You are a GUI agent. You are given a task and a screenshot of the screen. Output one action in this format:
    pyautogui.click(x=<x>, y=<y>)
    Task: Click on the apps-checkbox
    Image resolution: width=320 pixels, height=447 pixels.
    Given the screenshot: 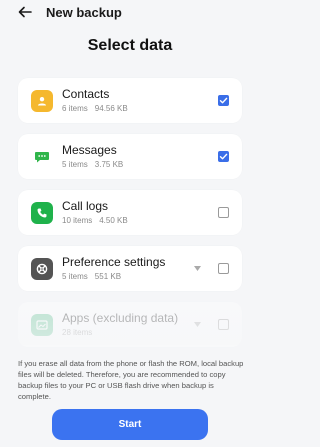 What is the action you would take?
    pyautogui.click(x=223, y=324)
    